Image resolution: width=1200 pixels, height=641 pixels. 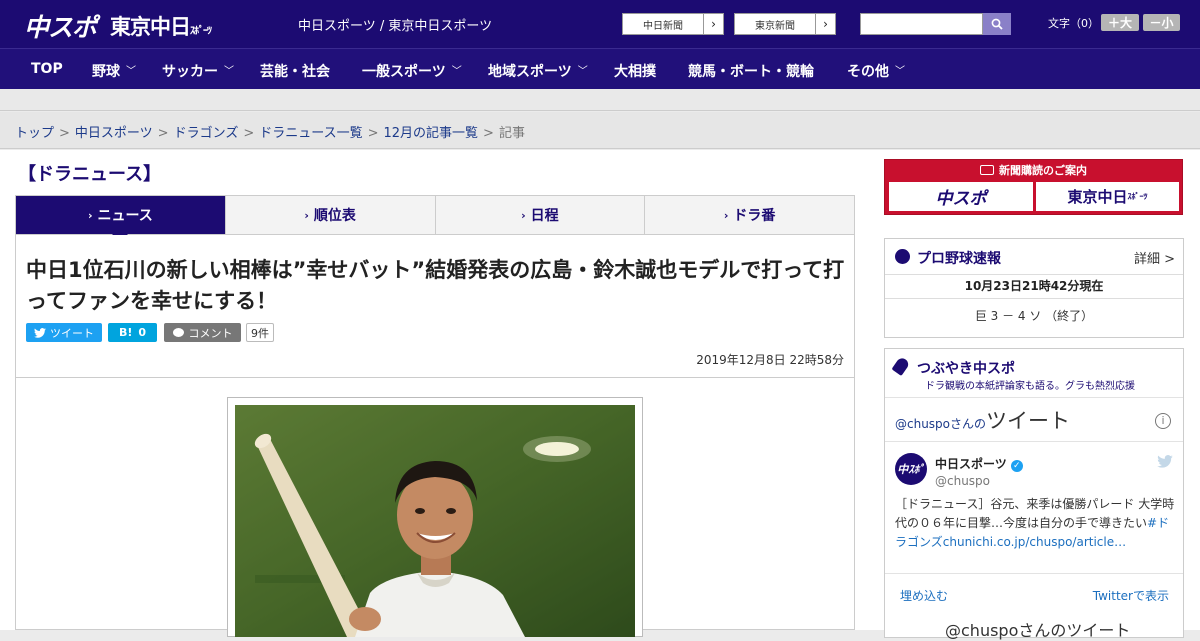 I want to click on comment-label: コメント, so click(x=210, y=333).